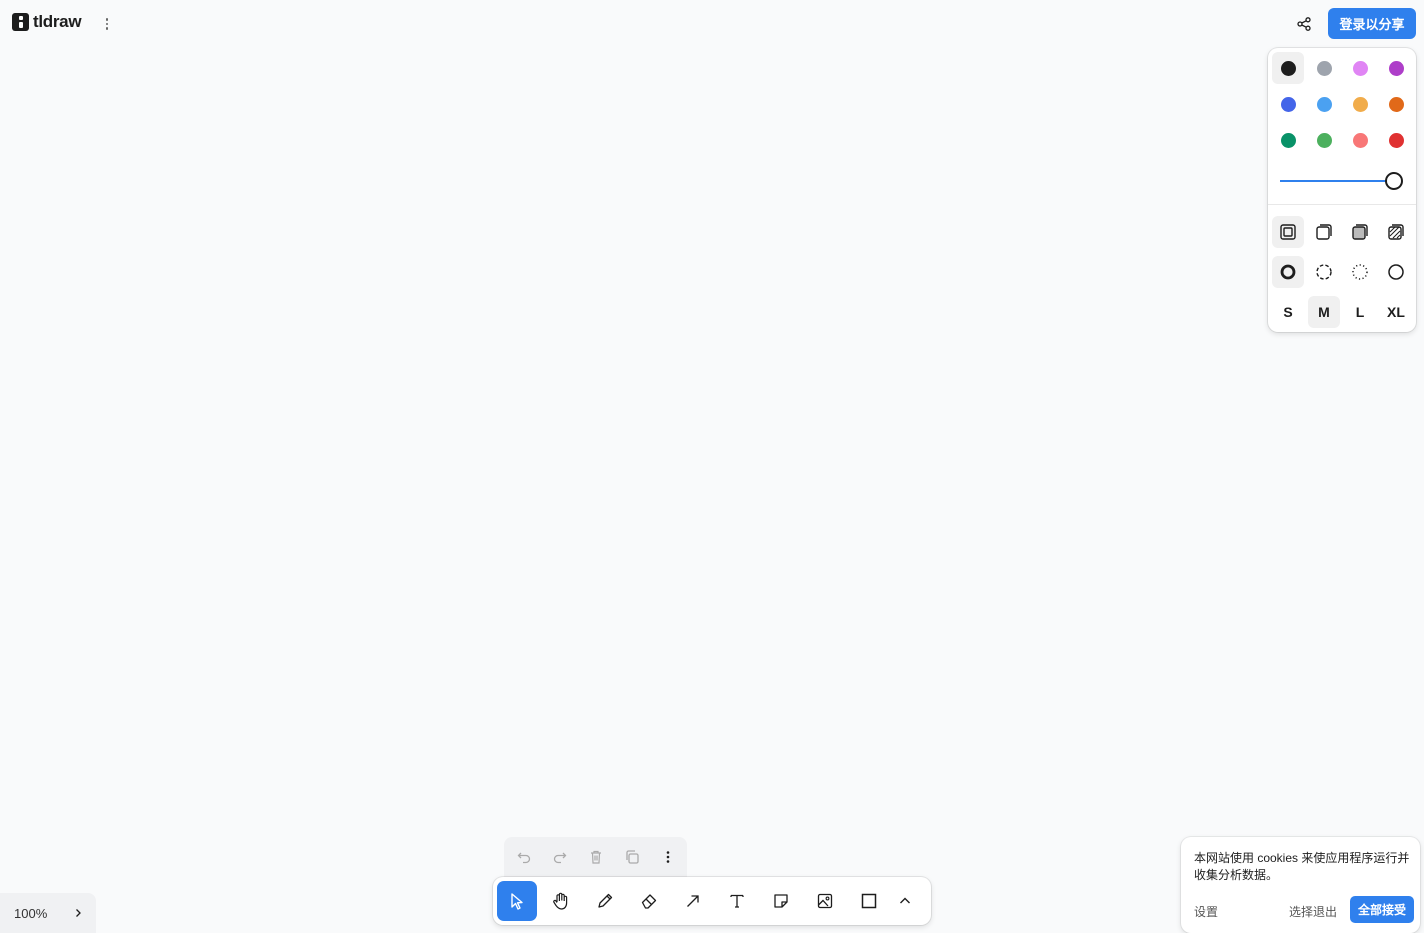 Image resolution: width=1424 pixels, height=933 pixels. Describe the element at coordinates (1360, 312) in the screenshot. I see `size-l-button: L` at that location.